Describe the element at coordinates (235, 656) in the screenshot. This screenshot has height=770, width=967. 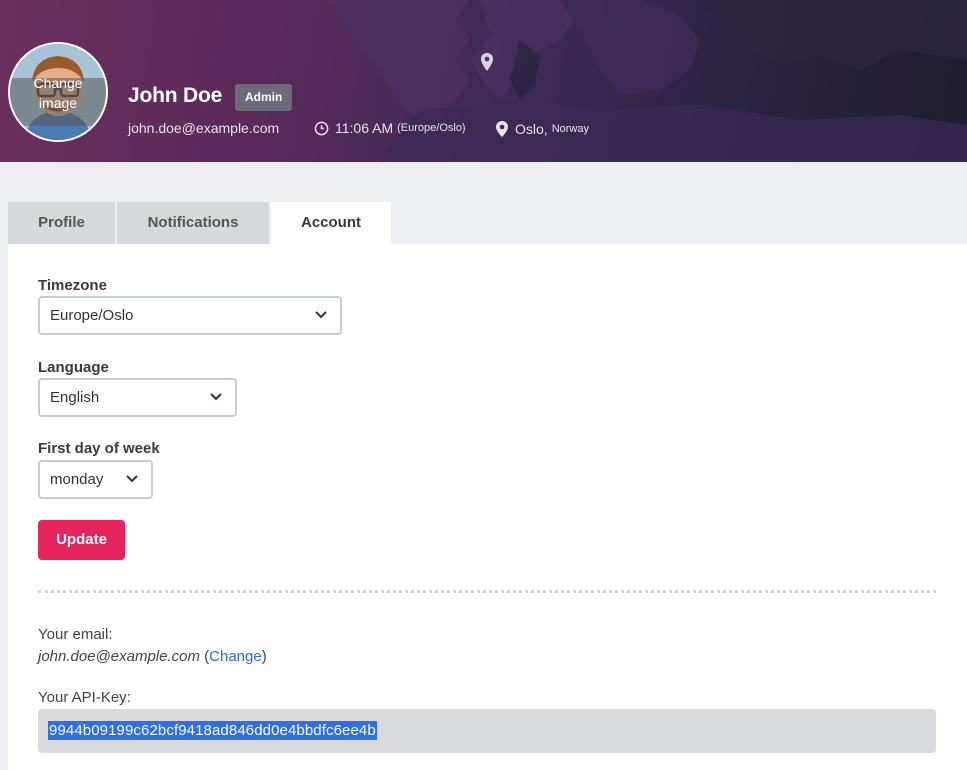
I see `change-email-link: Change` at that location.